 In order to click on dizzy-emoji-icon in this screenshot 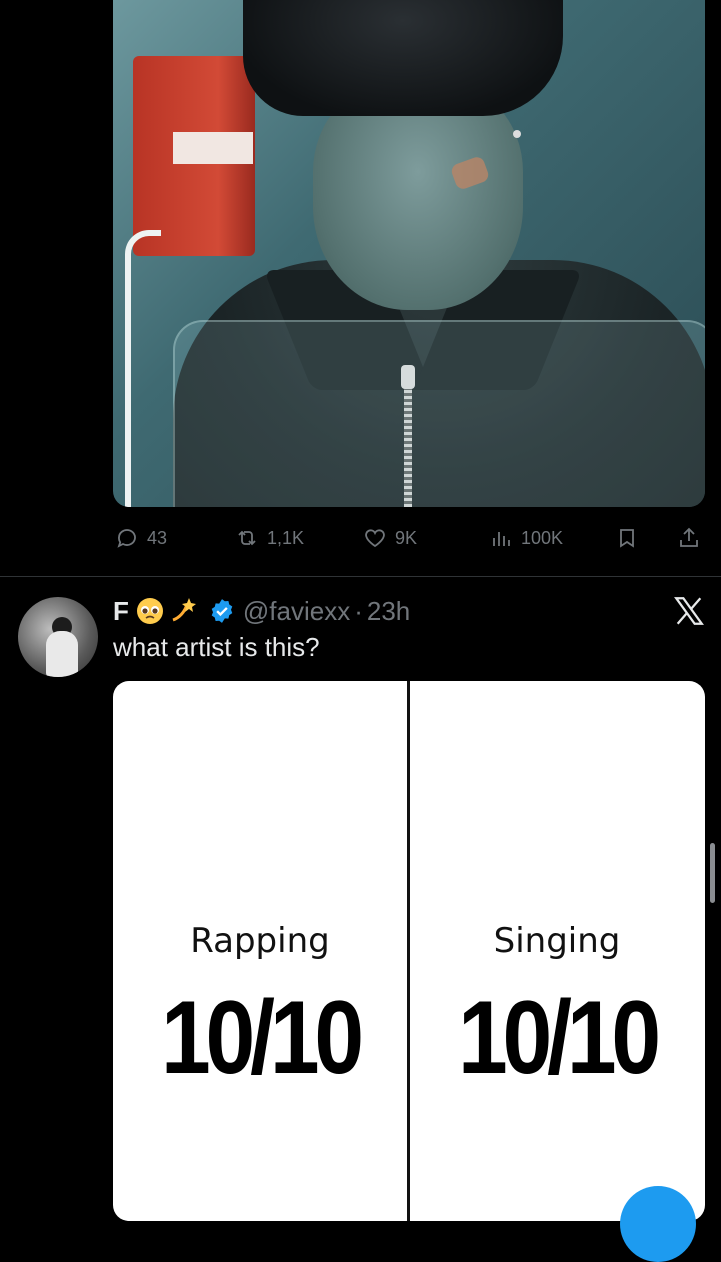, I will do `click(184, 610)`.